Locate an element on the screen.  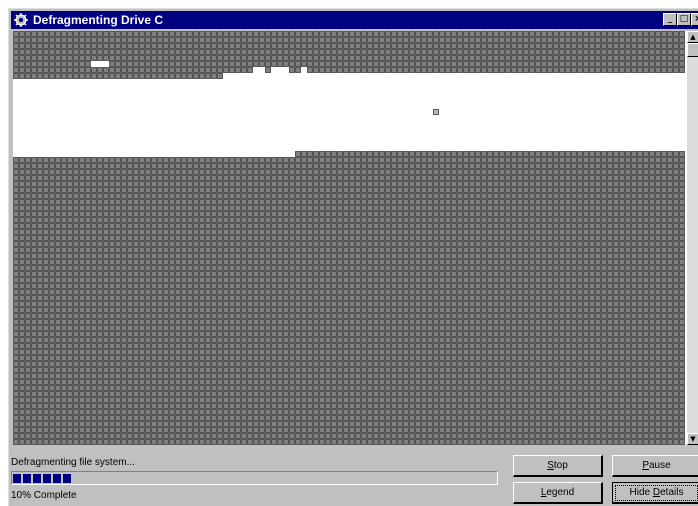
minimize-button: _ is located at coordinates (670, 19).